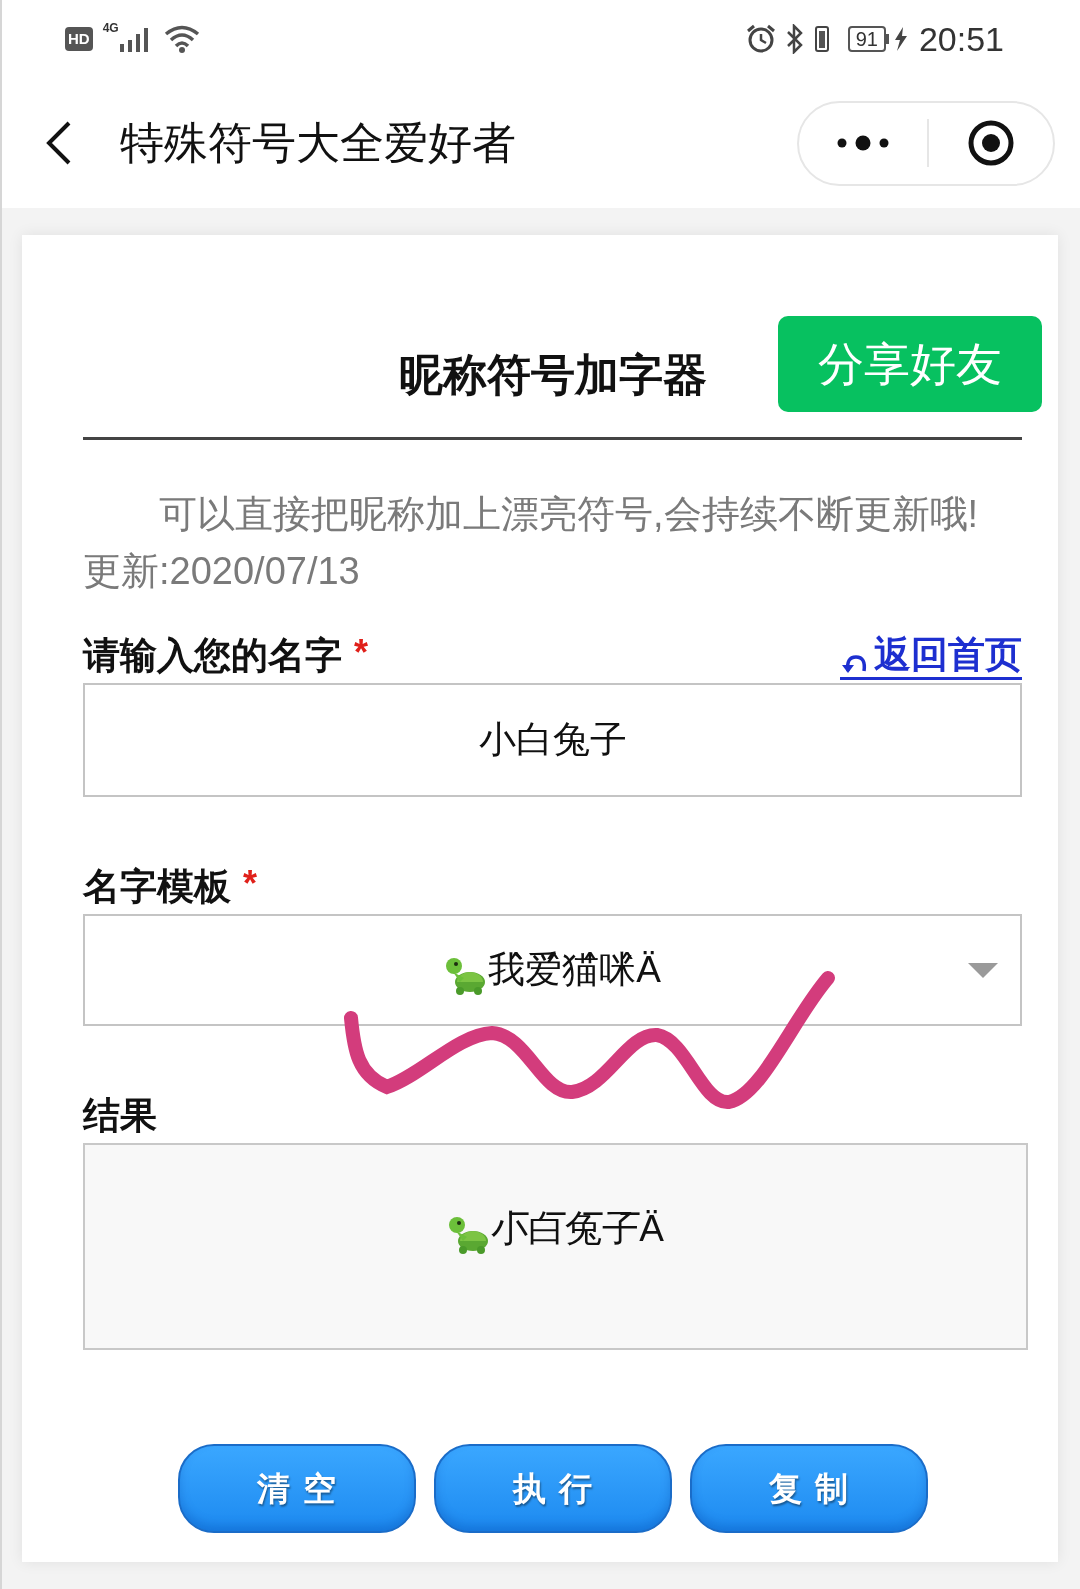 The image size is (1080, 1589). Describe the element at coordinates (120, 1116) in the screenshot. I see `field-label: 结果` at that location.